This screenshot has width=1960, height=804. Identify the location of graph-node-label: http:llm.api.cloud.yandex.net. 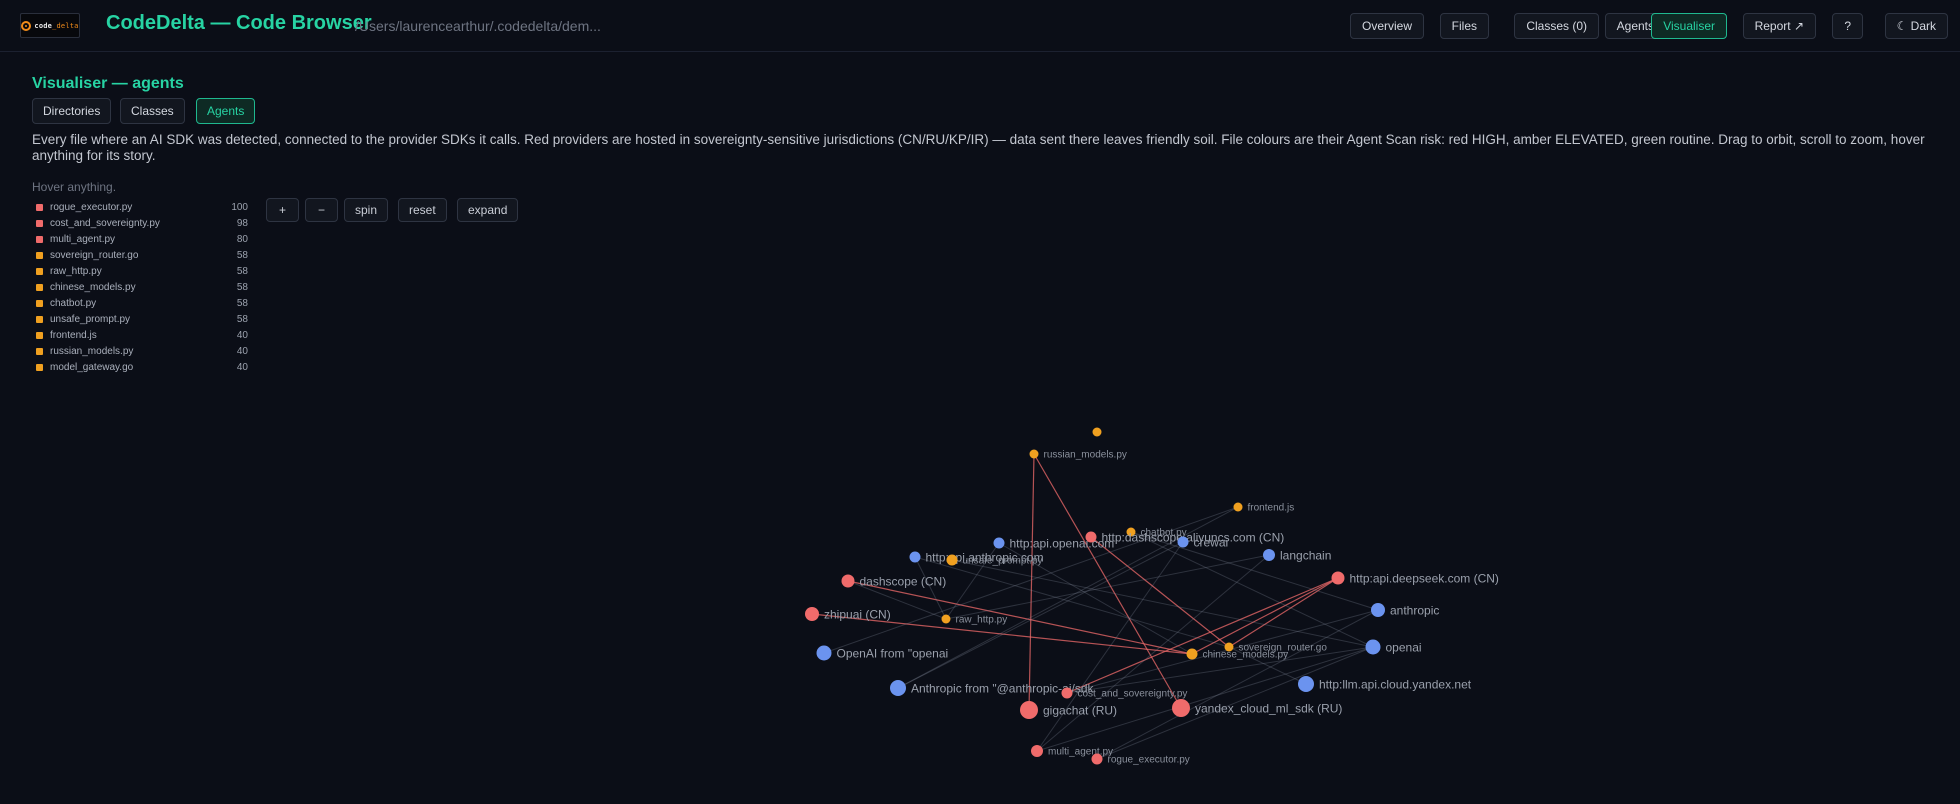
(1395, 684).